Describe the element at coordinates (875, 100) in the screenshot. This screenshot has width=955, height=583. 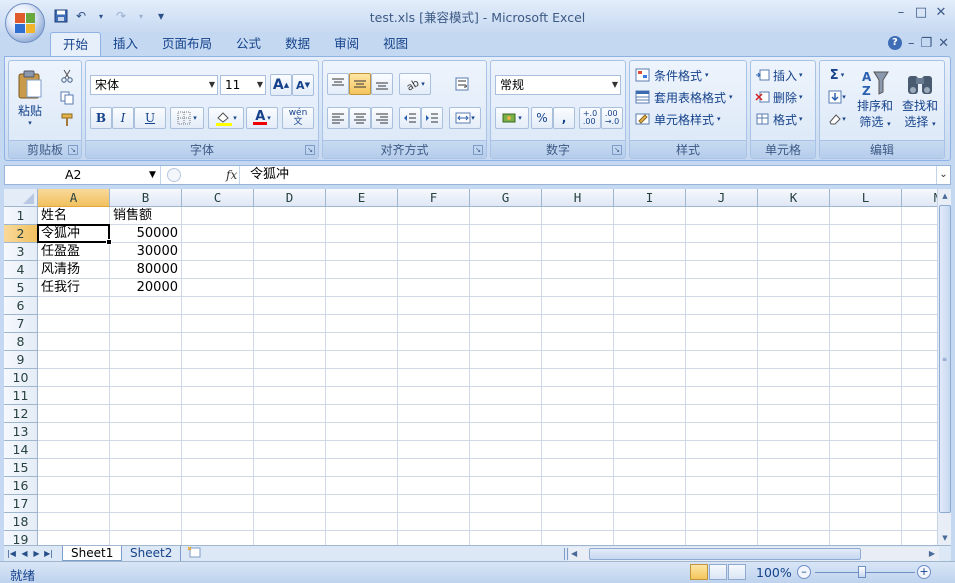
I see `sort-filter-button: AZ 排序和 筛选 ▾` at that location.